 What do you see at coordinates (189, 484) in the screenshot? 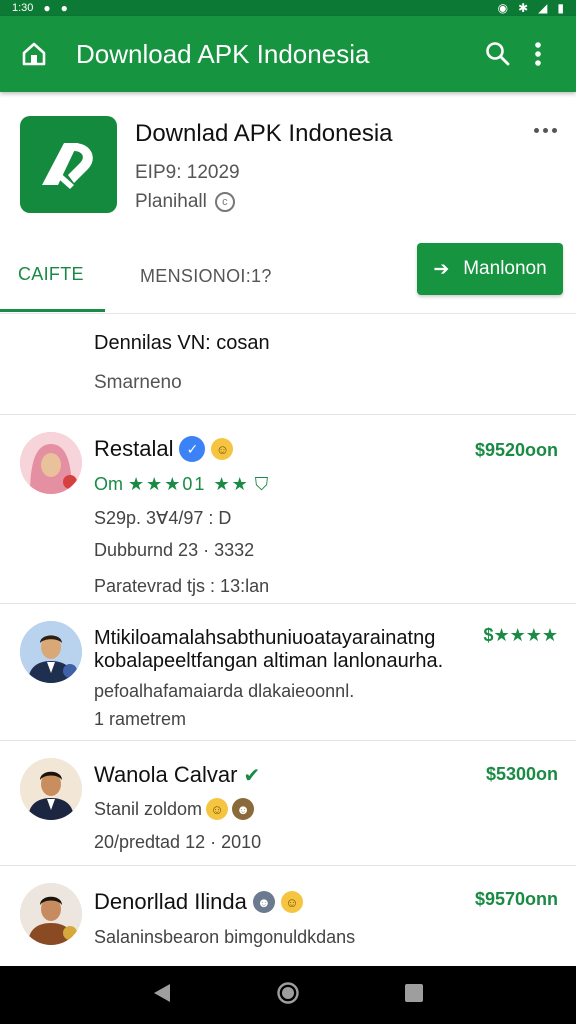
I see `rating-stars: ★★★01 ★★` at bounding box center [189, 484].